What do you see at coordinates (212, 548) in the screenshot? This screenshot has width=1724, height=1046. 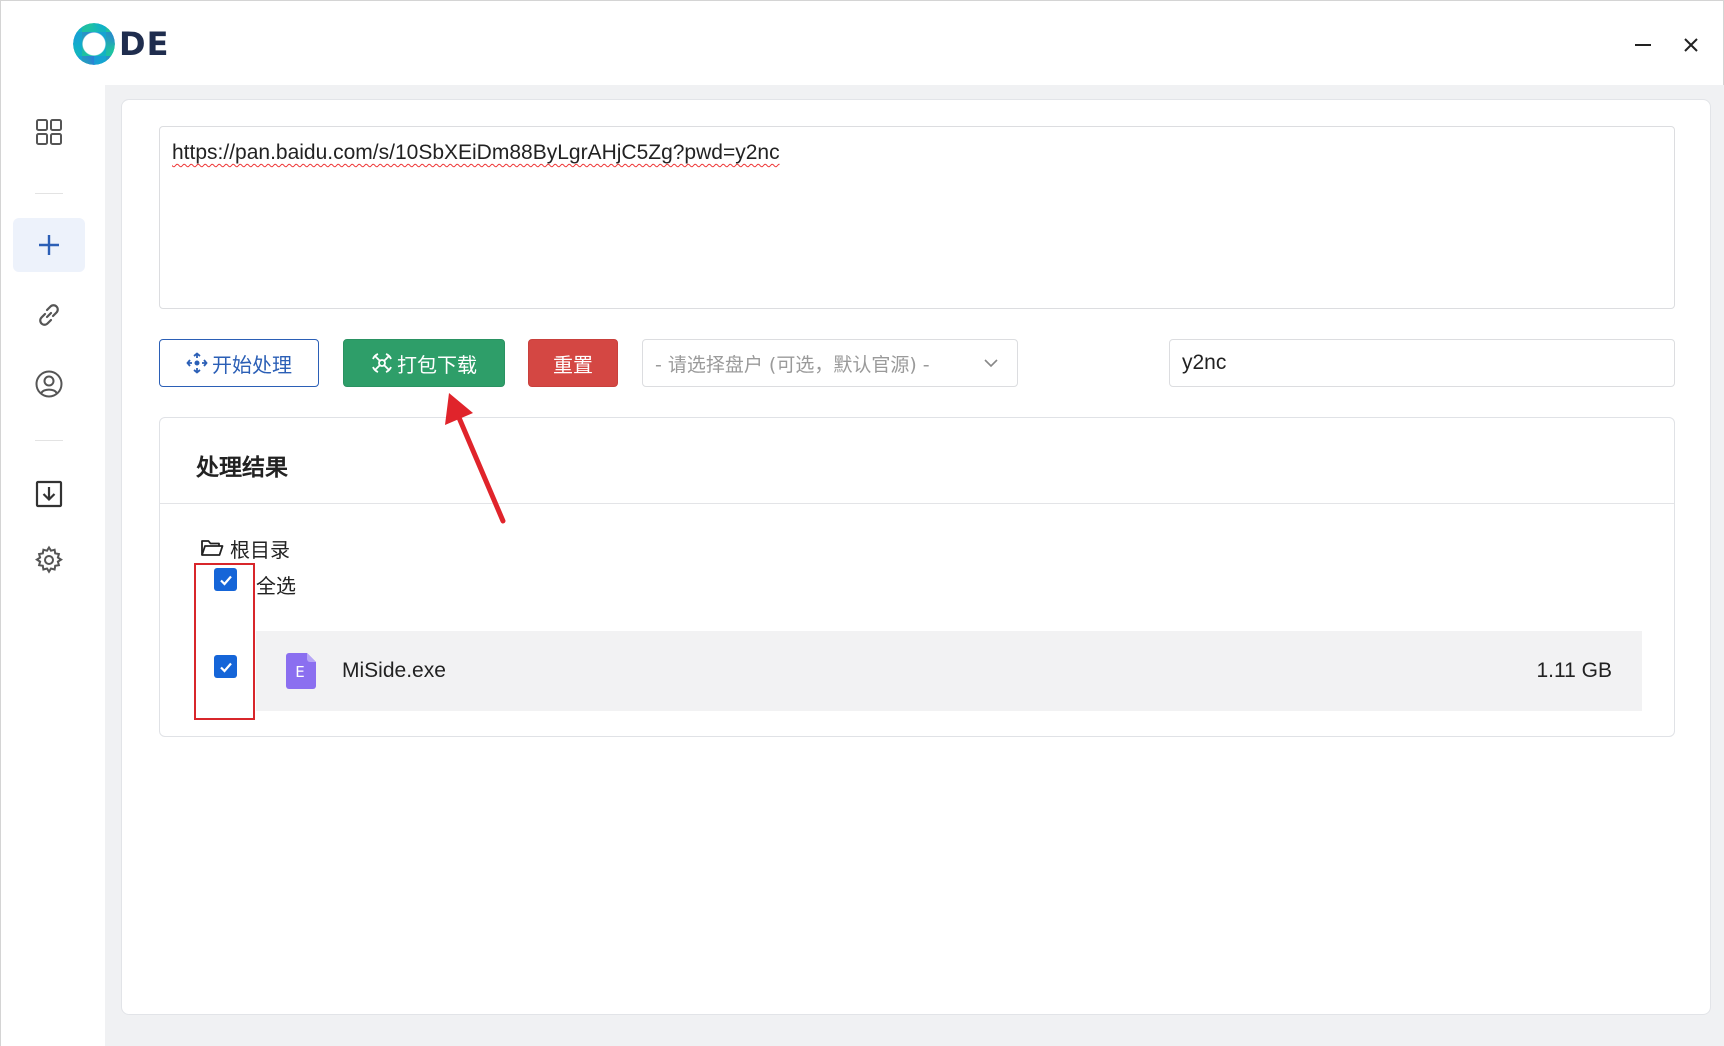 I see `folder-open-icon` at bounding box center [212, 548].